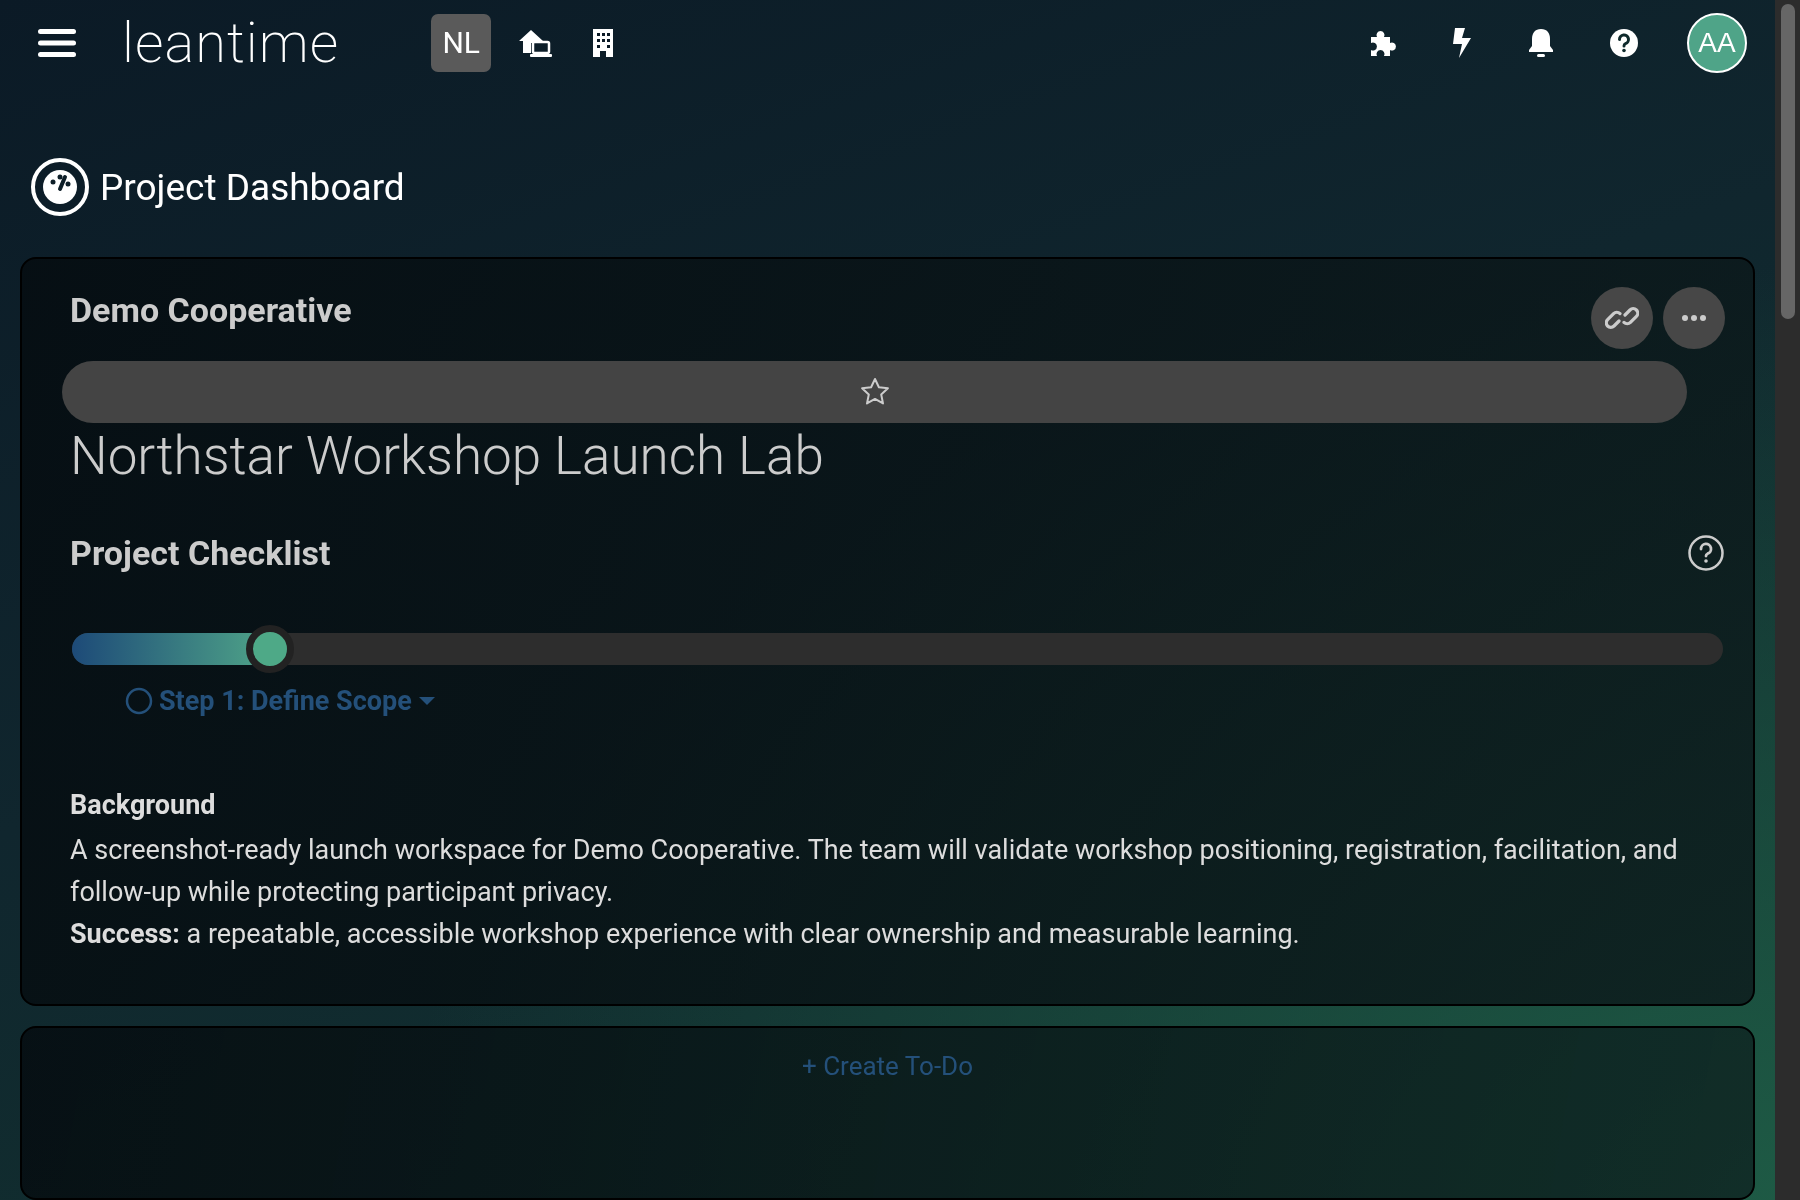  Describe the element at coordinates (1787, 161) in the screenshot. I see `scrollbar-thumb` at that location.